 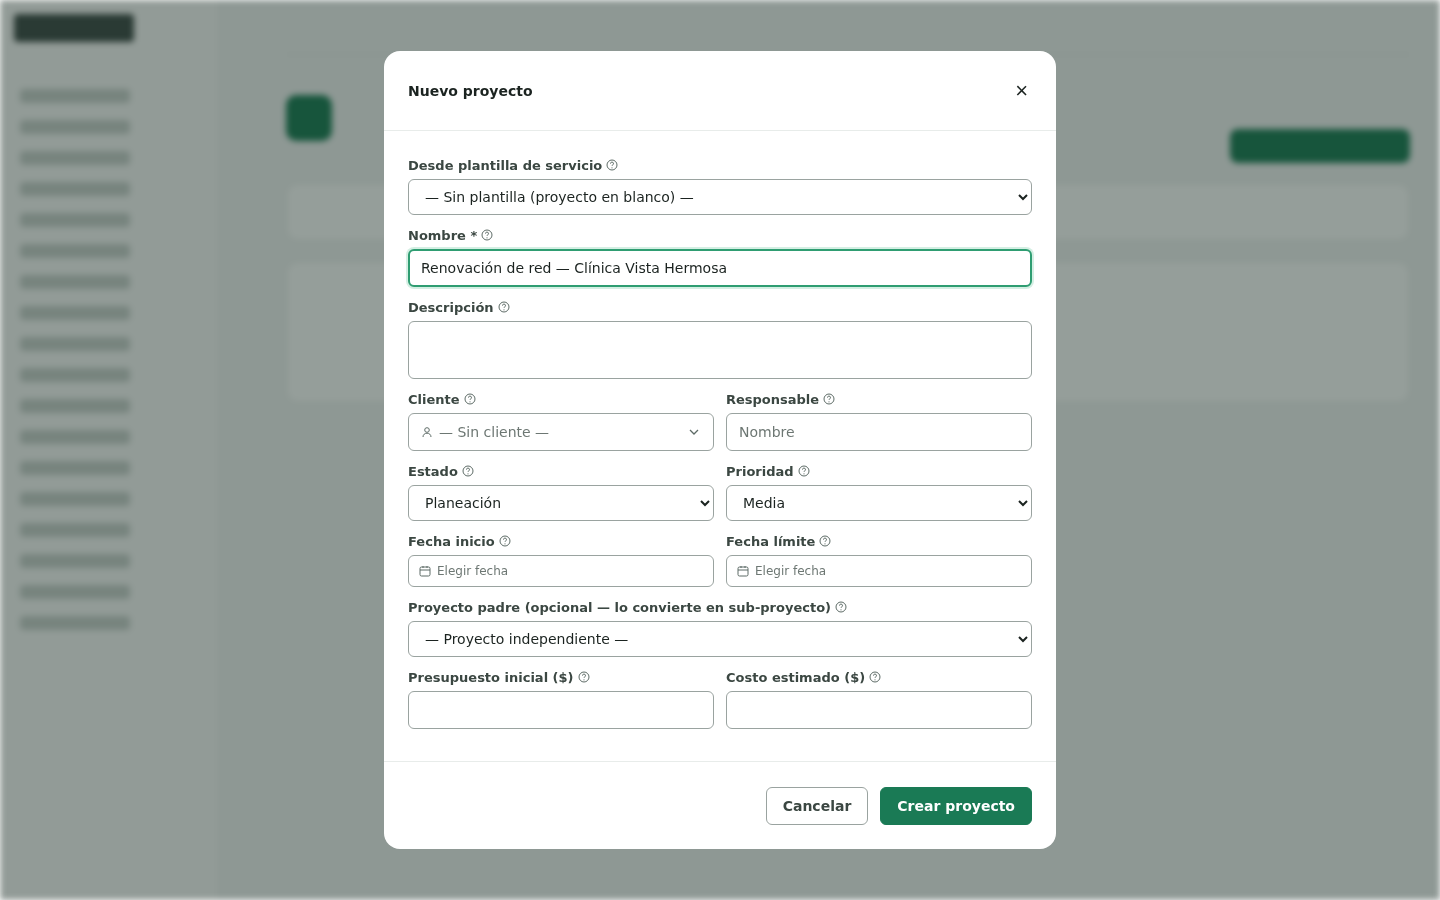 What do you see at coordinates (434, 399) in the screenshot?
I see `field-label: Cliente` at bounding box center [434, 399].